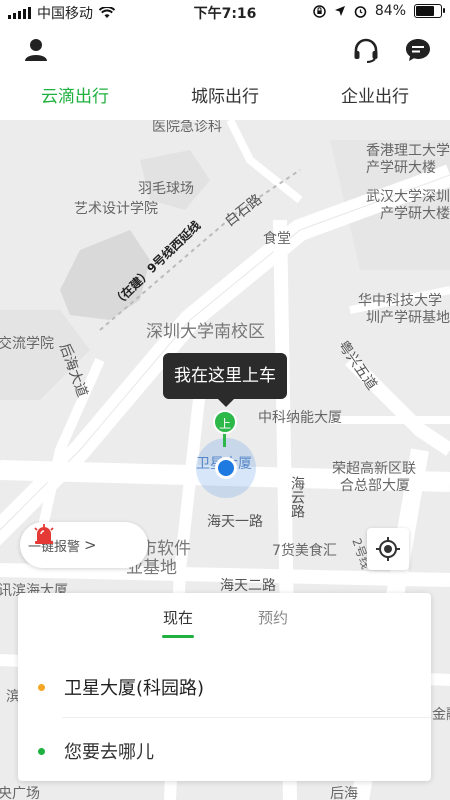 The width and height of the screenshot is (450, 800). Describe the element at coordinates (339, 11) in the screenshot. I see `location-arrow-icon` at that location.